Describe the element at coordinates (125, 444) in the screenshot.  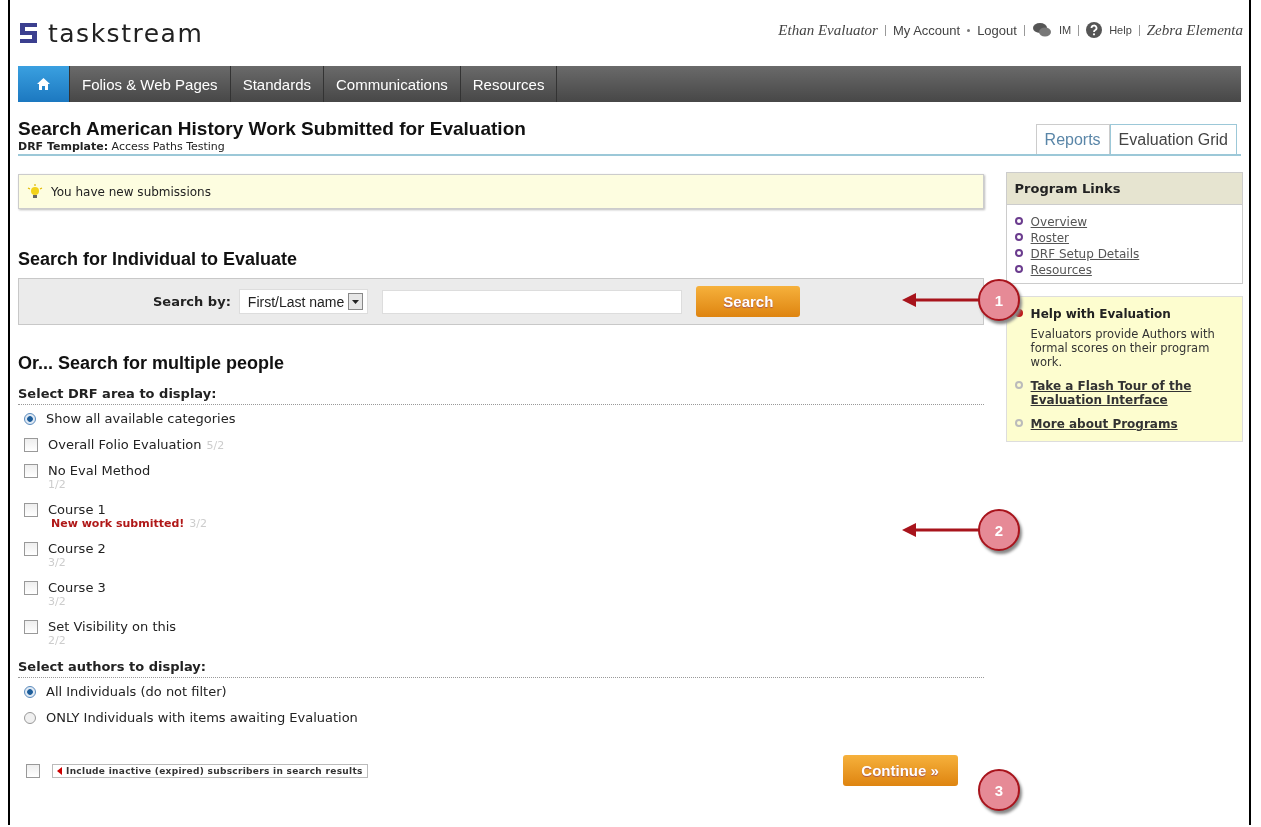
I see `option-label: Overall Folio Evaluation` at that location.